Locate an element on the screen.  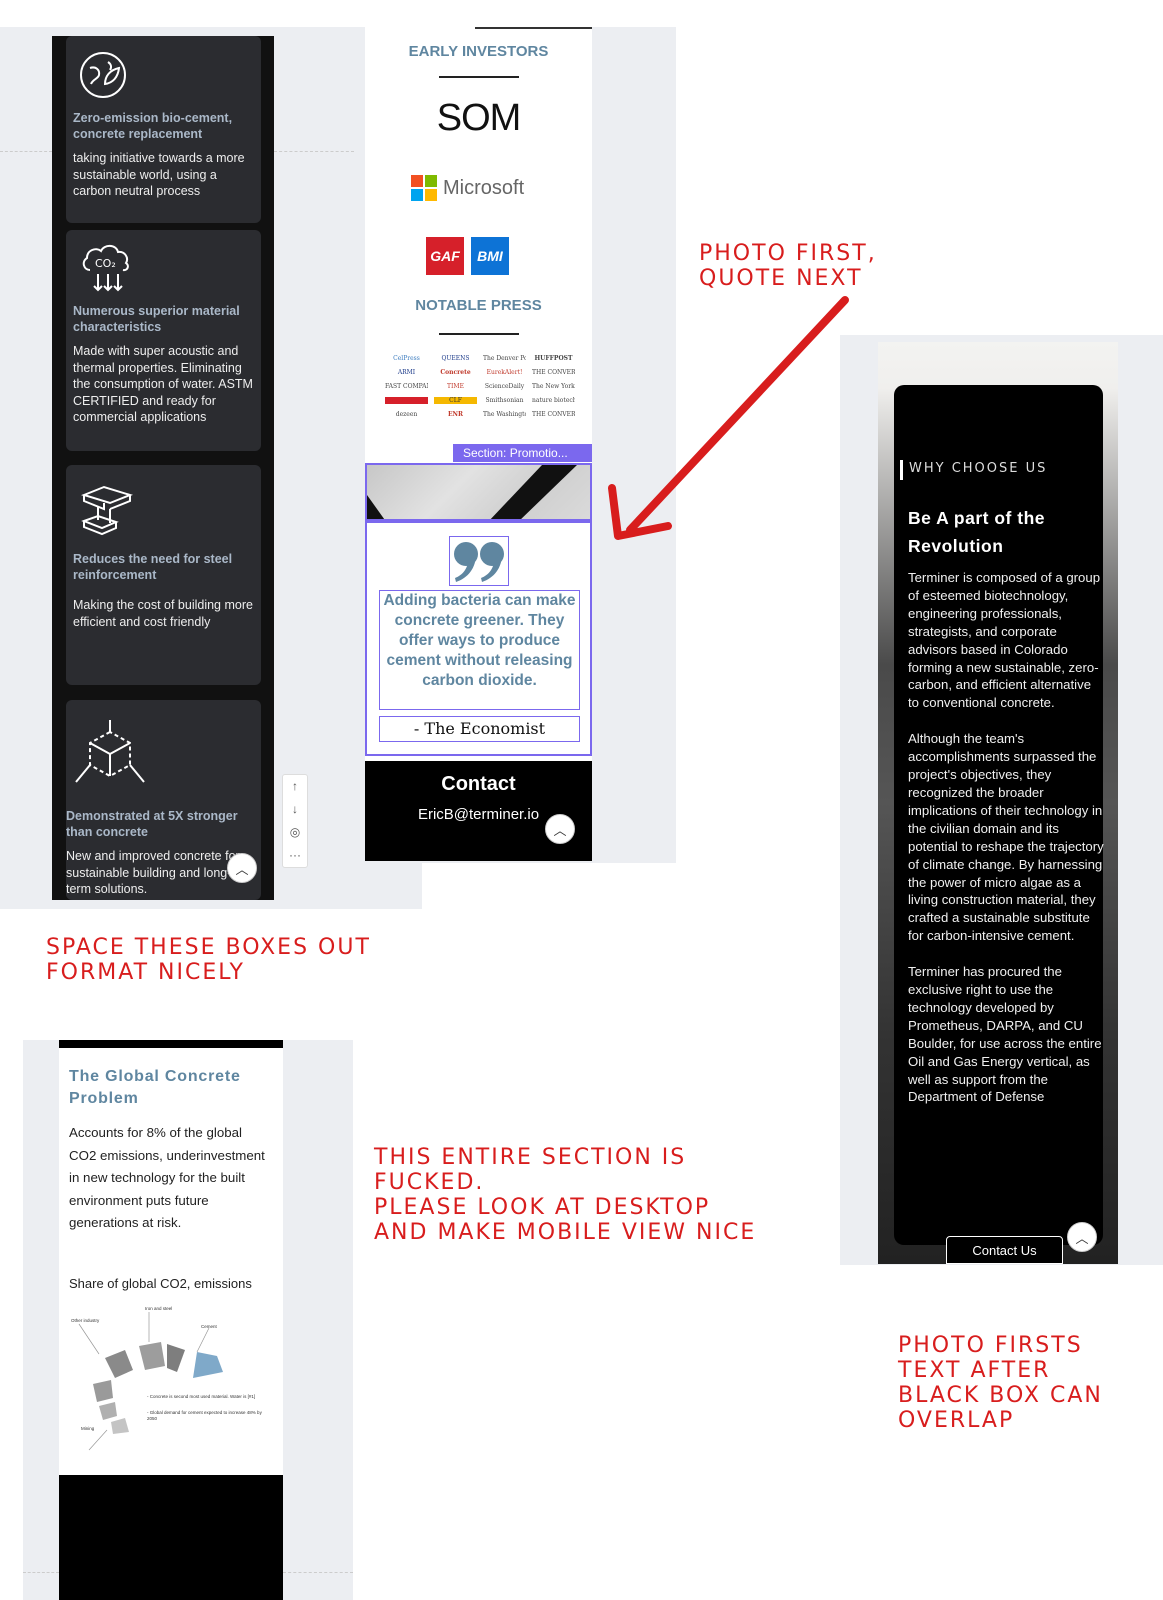
annotation-space-boxes: SPACE THESE BOXES OUT FORMAT NICELY is located at coordinates (208, 960).